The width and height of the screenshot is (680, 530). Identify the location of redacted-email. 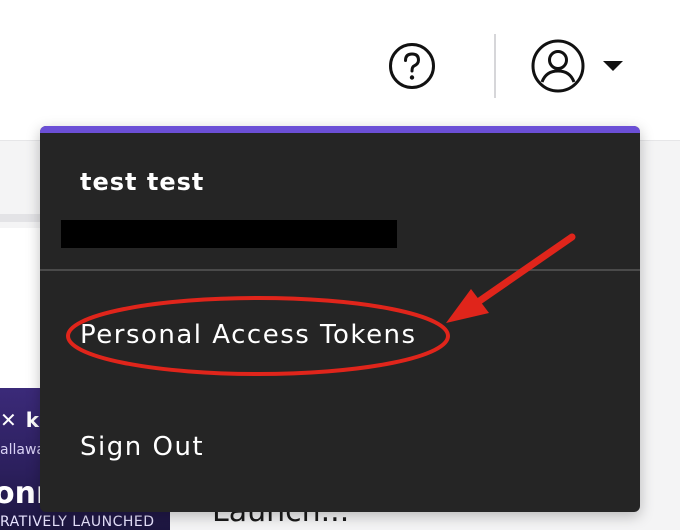
(229, 234).